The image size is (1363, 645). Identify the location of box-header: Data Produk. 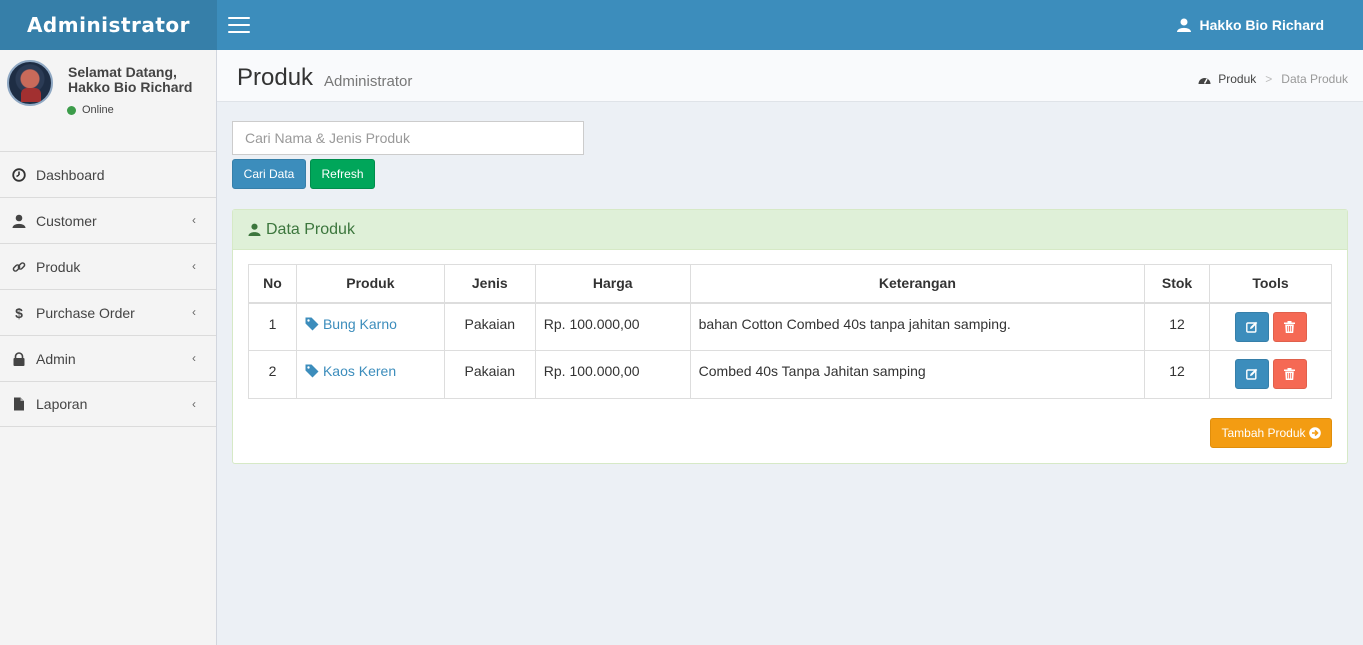
(790, 230).